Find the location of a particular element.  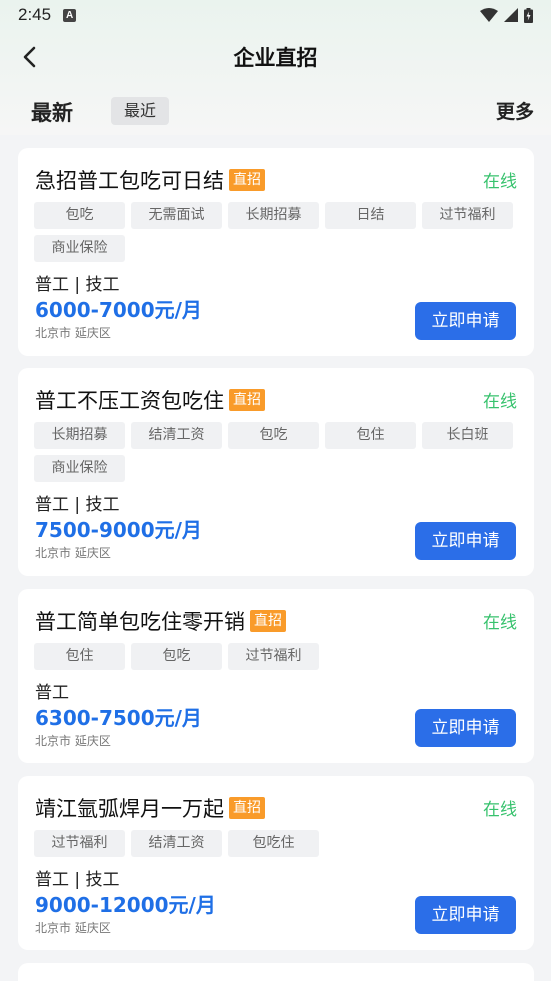

job-tag: 日结 is located at coordinates (370, 215).